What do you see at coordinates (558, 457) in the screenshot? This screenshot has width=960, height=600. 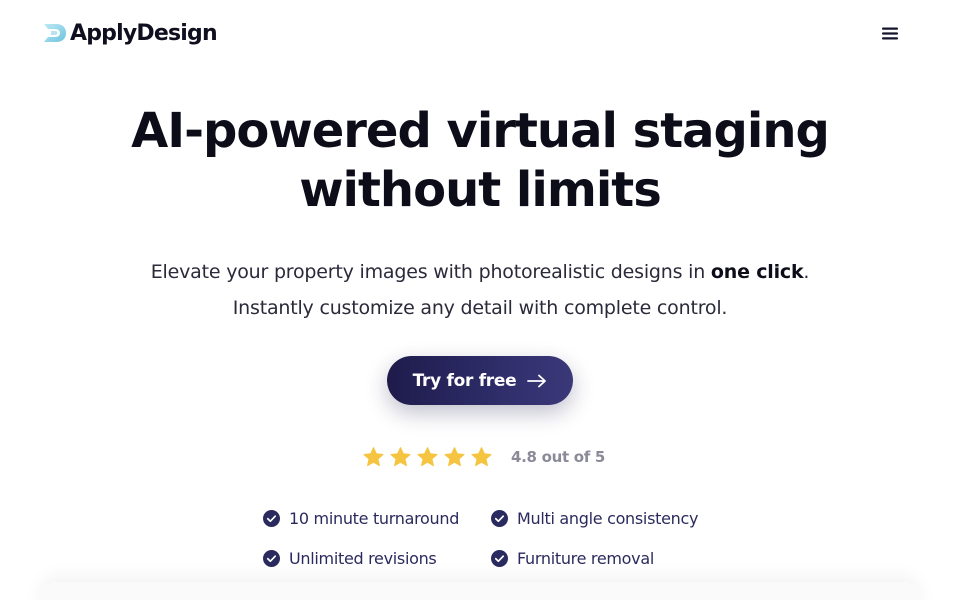 I see `rating-text: 4.8 out of 5` at bounding box center [558, 457].